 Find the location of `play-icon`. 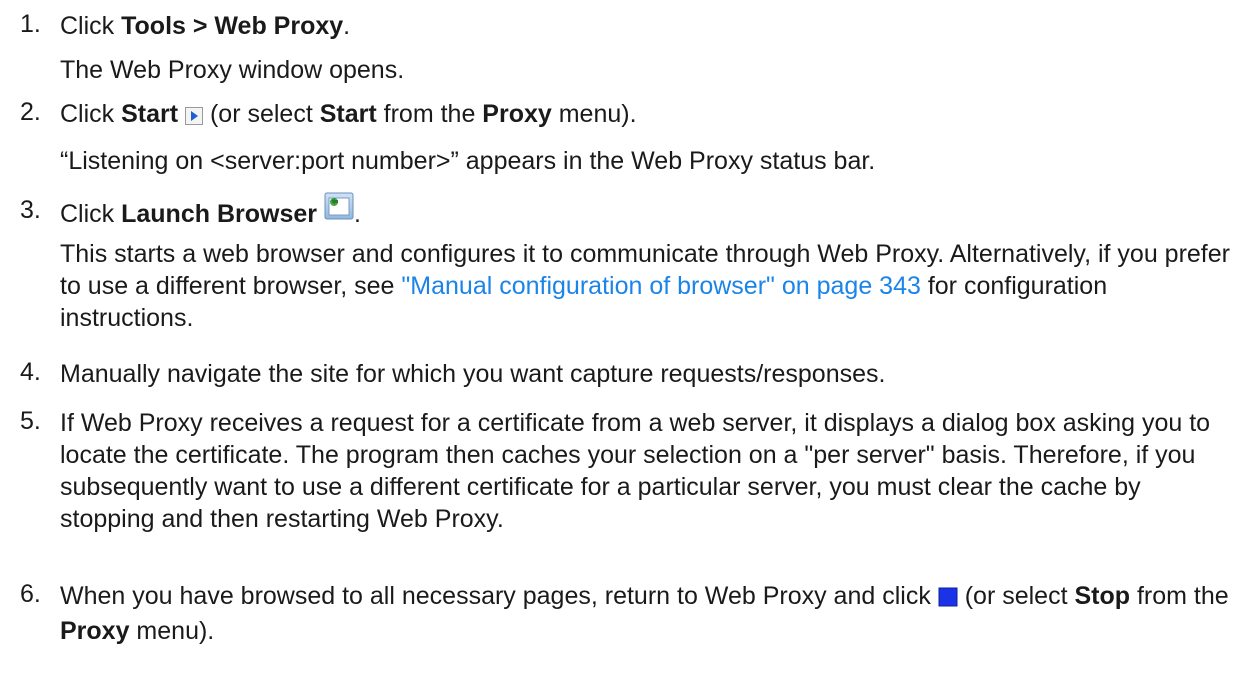

play-icon is located at coordinates (194, 117).